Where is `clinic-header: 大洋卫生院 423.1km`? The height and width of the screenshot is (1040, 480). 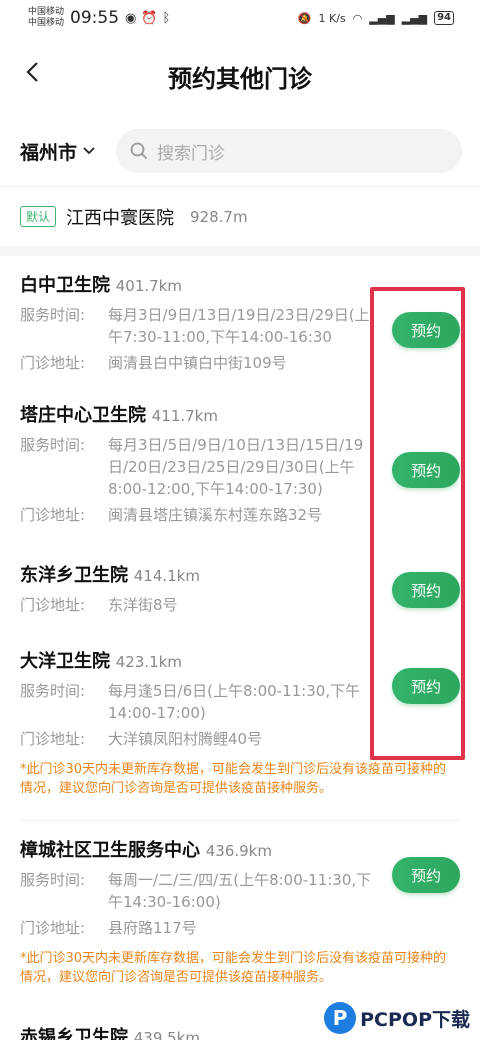 clinic-header: 大洋卫生院 423.1km is located at coordinates (240, 662).